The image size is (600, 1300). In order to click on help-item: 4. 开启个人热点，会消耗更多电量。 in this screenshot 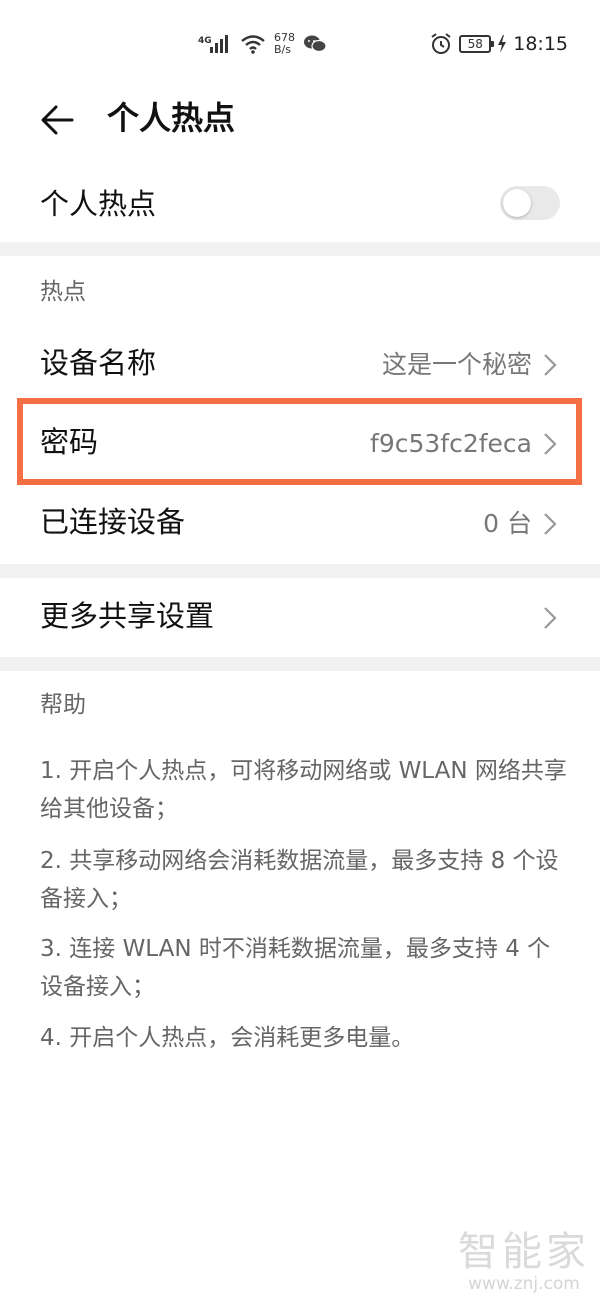, I will do `click(227, 1038)`.